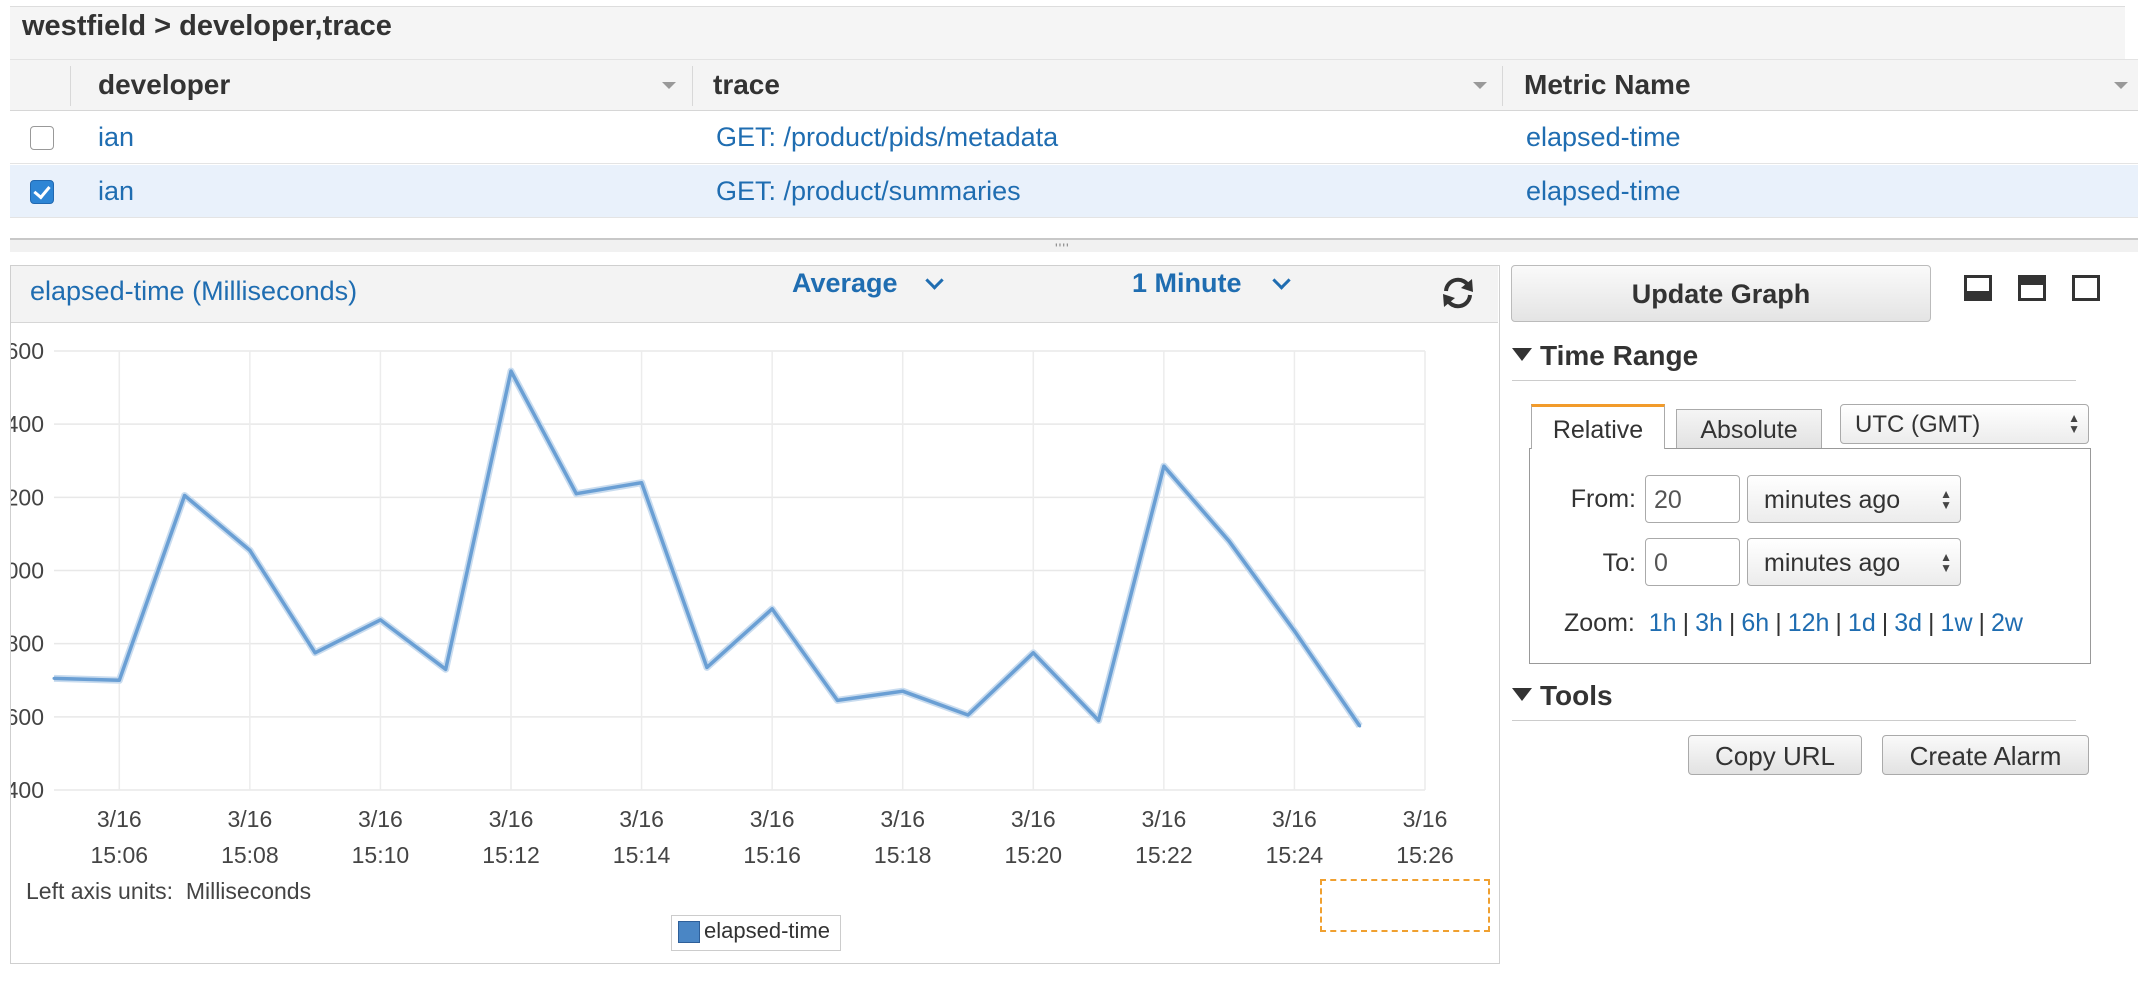 The height and width of the screenshot is (982, 2138). Describe the element at coordinates (1692, 499) in the screenshot. I see `from-input: 20` at that location.